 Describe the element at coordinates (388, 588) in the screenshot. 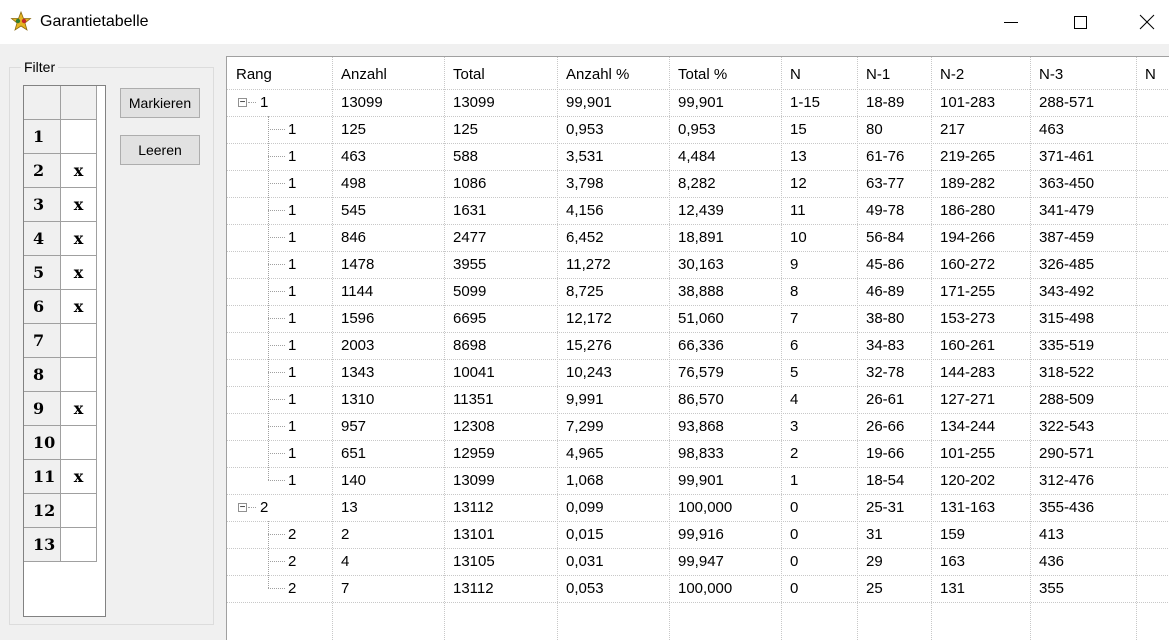

I see `table-cell: 7` at that location.